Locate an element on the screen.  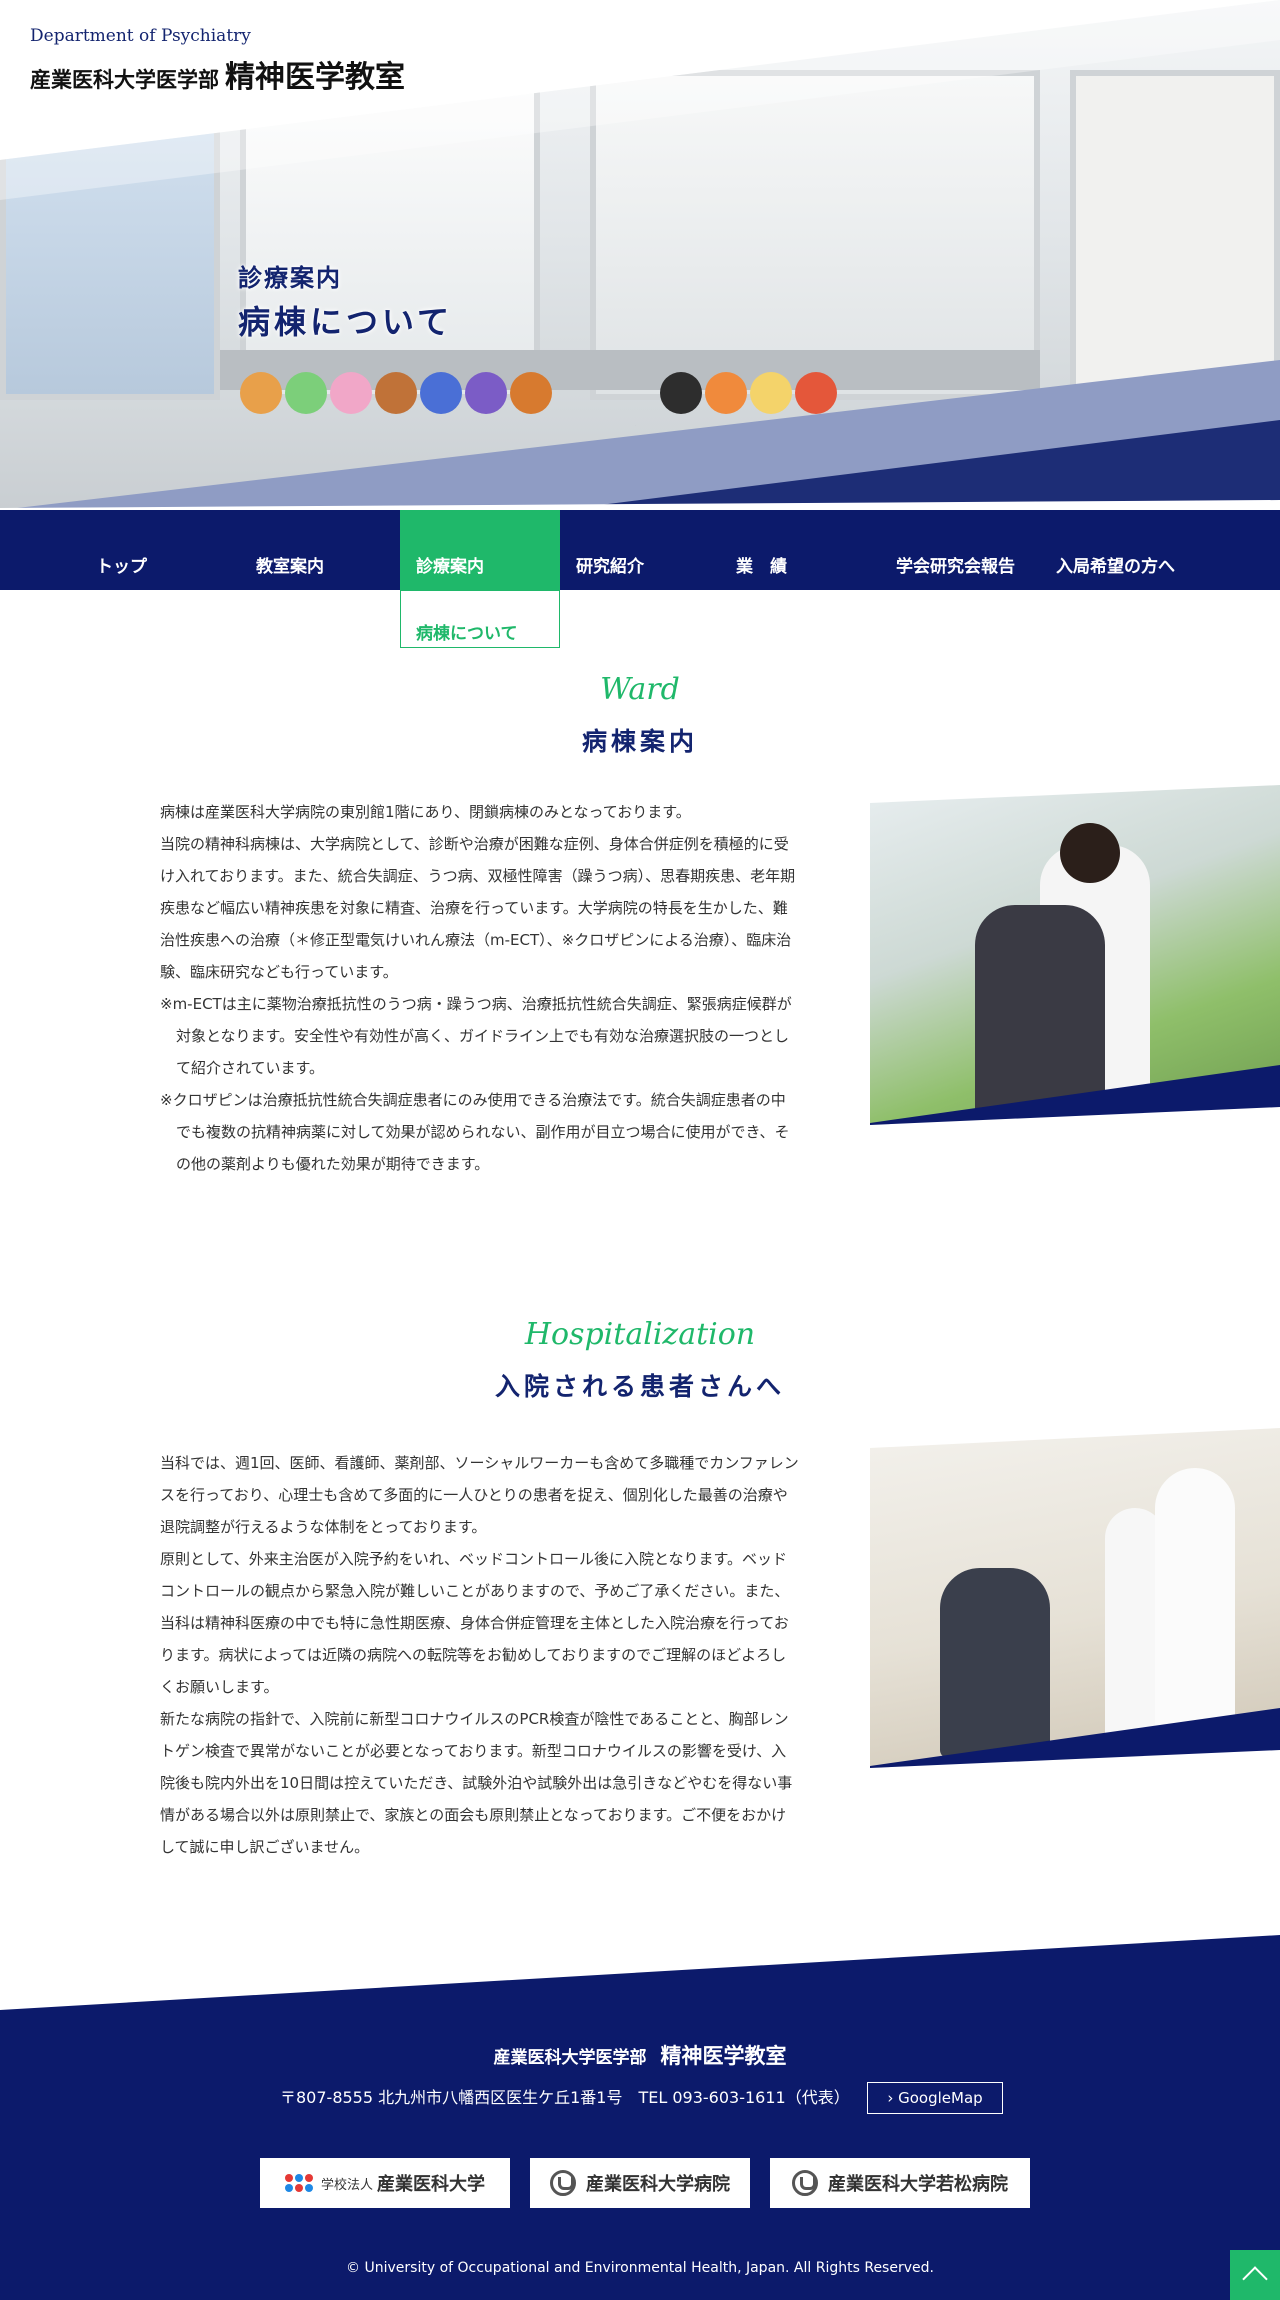
nav-item-top: トップ is located at coordinates (160, 550).